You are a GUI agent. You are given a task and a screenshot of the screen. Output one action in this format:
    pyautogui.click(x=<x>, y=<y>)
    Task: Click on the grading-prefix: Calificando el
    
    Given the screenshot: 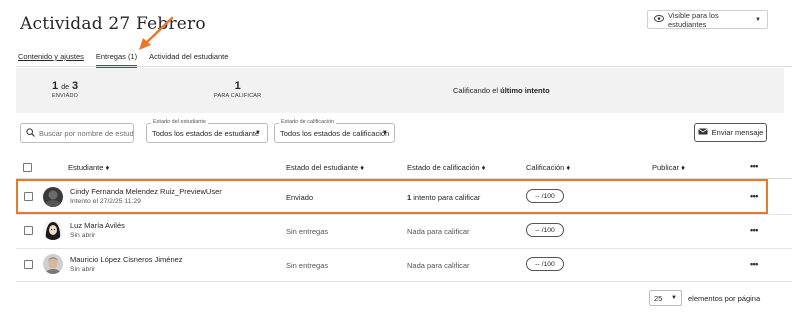 What is the action you would take?
    pyautogui.click(x=476, y=90)
    